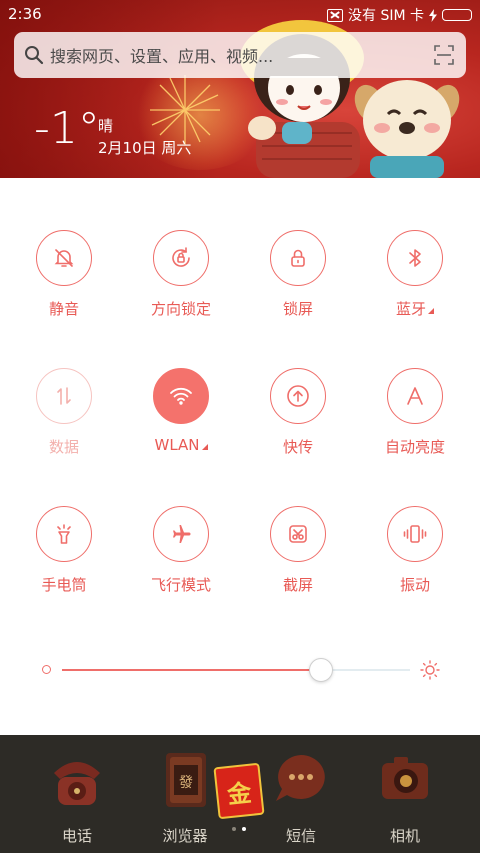  What do you see at coordinates (444, 55) in the screenshot?
I see `scan-icon` at bounding box center [444, 55].